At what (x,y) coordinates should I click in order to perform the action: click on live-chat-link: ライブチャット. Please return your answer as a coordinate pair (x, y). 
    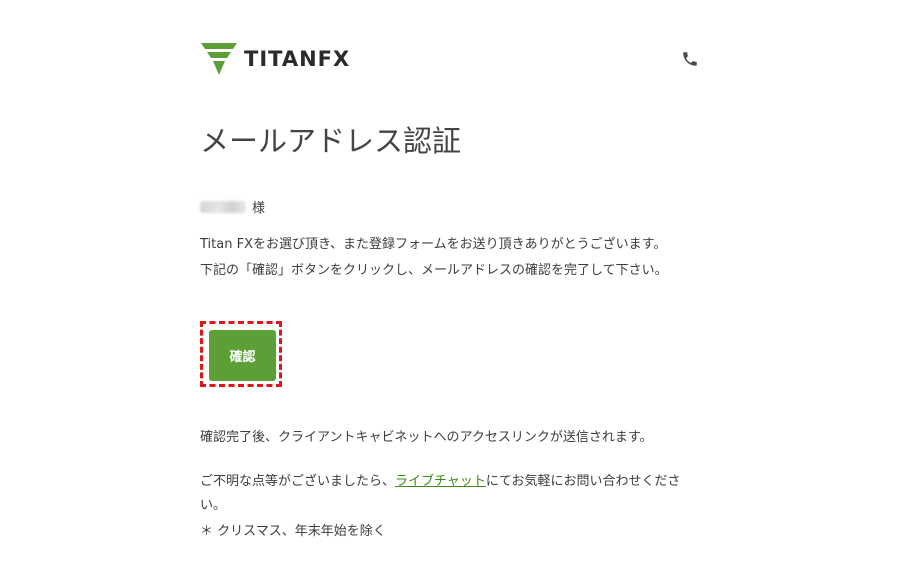
    Looking at the image, I should click on (440, 481).